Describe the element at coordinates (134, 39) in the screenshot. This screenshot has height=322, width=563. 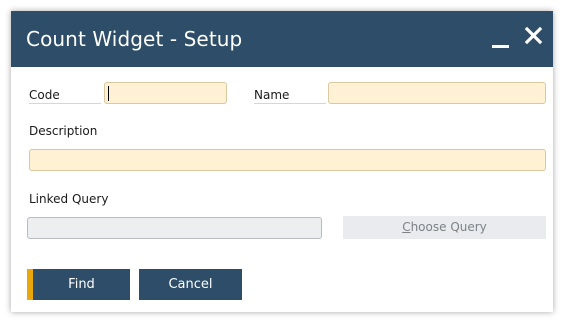
I see `window-title: Count Widget - Setup` at that location.